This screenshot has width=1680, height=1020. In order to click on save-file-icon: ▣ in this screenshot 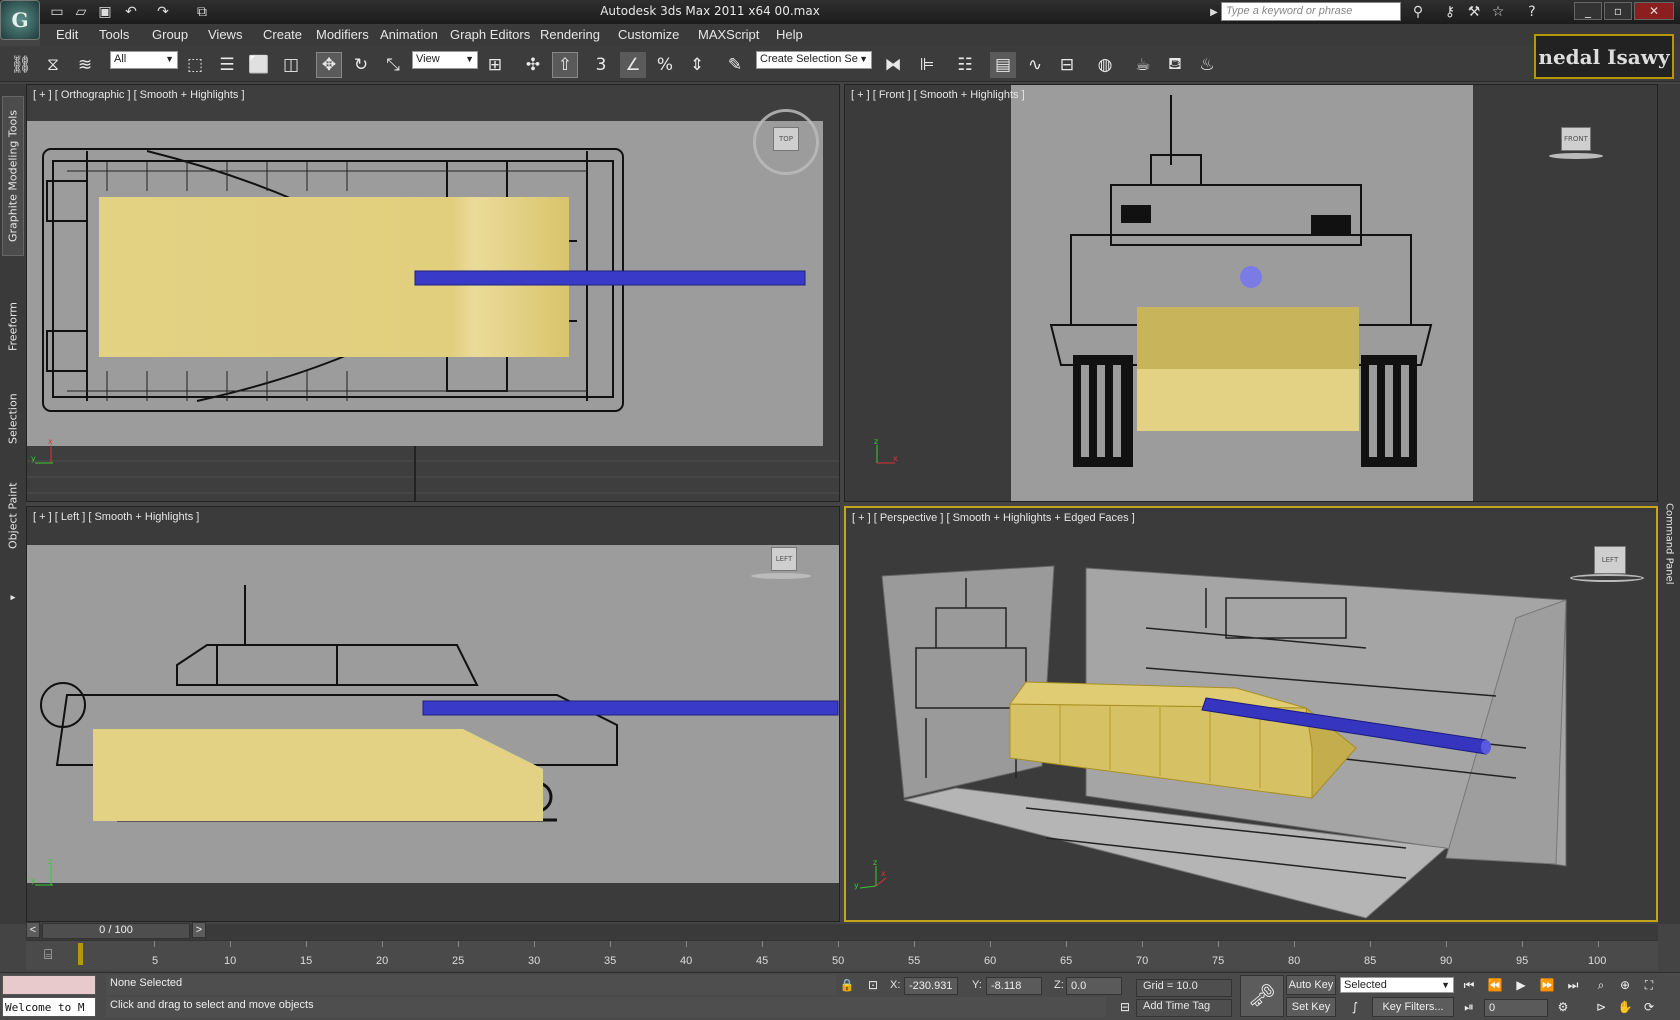, I will do `click(105, 12)`.